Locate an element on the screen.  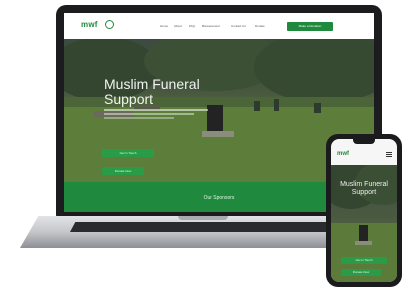
nav-link-about: About is located at coordinates (178, 26).